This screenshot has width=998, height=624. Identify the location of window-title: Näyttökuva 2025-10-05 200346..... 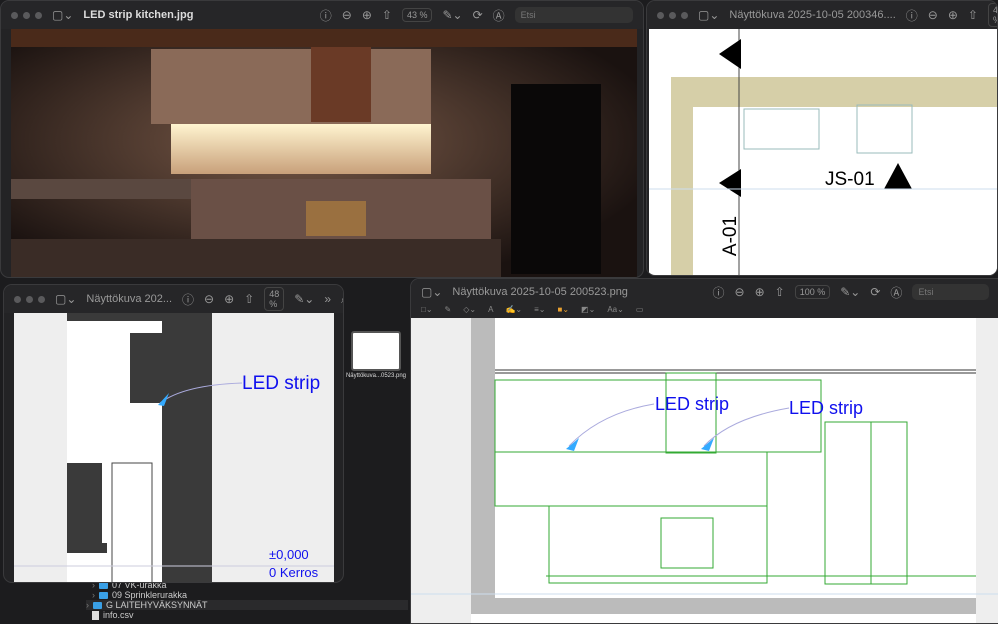
(812, 15).